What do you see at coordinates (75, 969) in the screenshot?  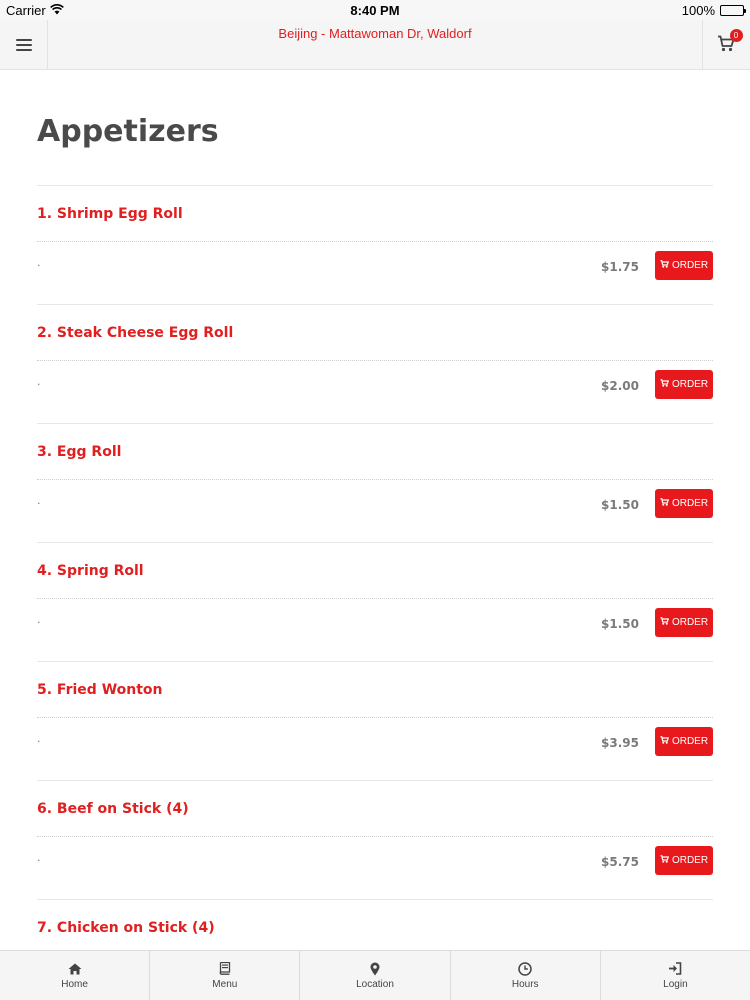 I see `home-icon` at bounding box center [75, 969].